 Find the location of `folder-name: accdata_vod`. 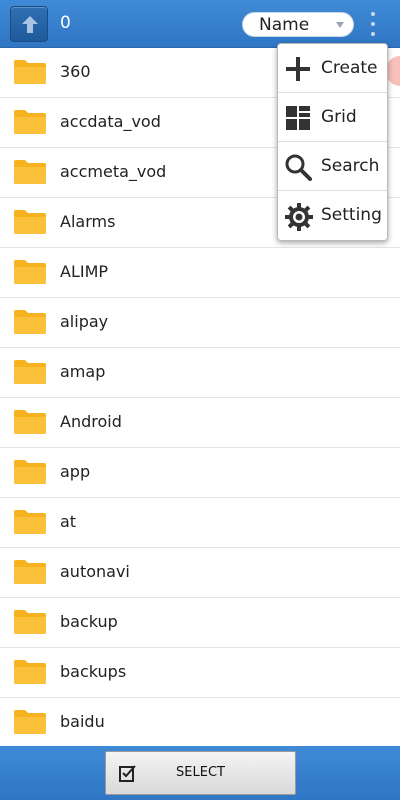

folder-name: accdata_vod is located at coordinates (110, 121).